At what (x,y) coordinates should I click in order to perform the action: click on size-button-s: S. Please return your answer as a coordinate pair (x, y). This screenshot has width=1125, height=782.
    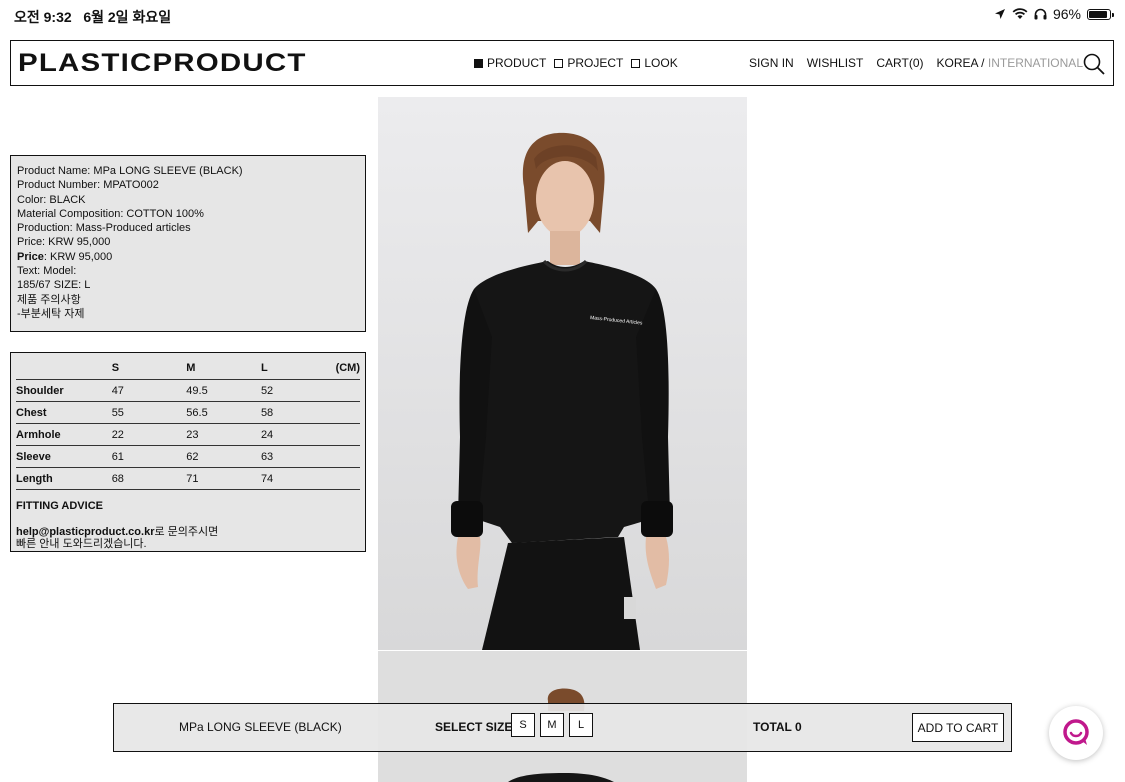
    Looking at the image, I should click on (523, 725).